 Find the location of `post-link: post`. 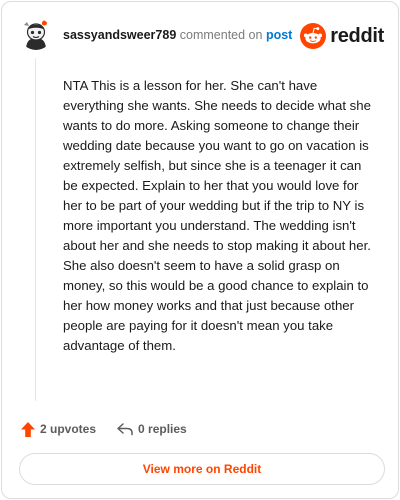

post-link: post is located at coordinates (279, 35).